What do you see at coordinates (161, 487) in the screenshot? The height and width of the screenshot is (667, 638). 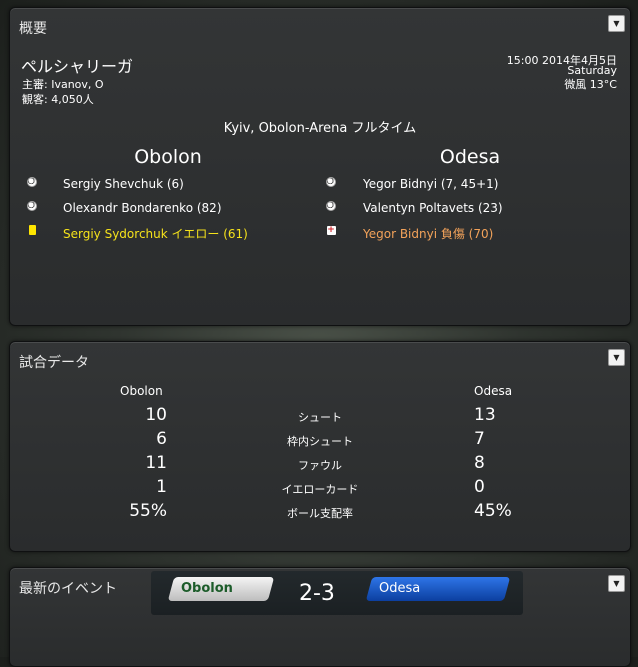 I see `stat-home-value: 1` at bounding box center [161, 487].